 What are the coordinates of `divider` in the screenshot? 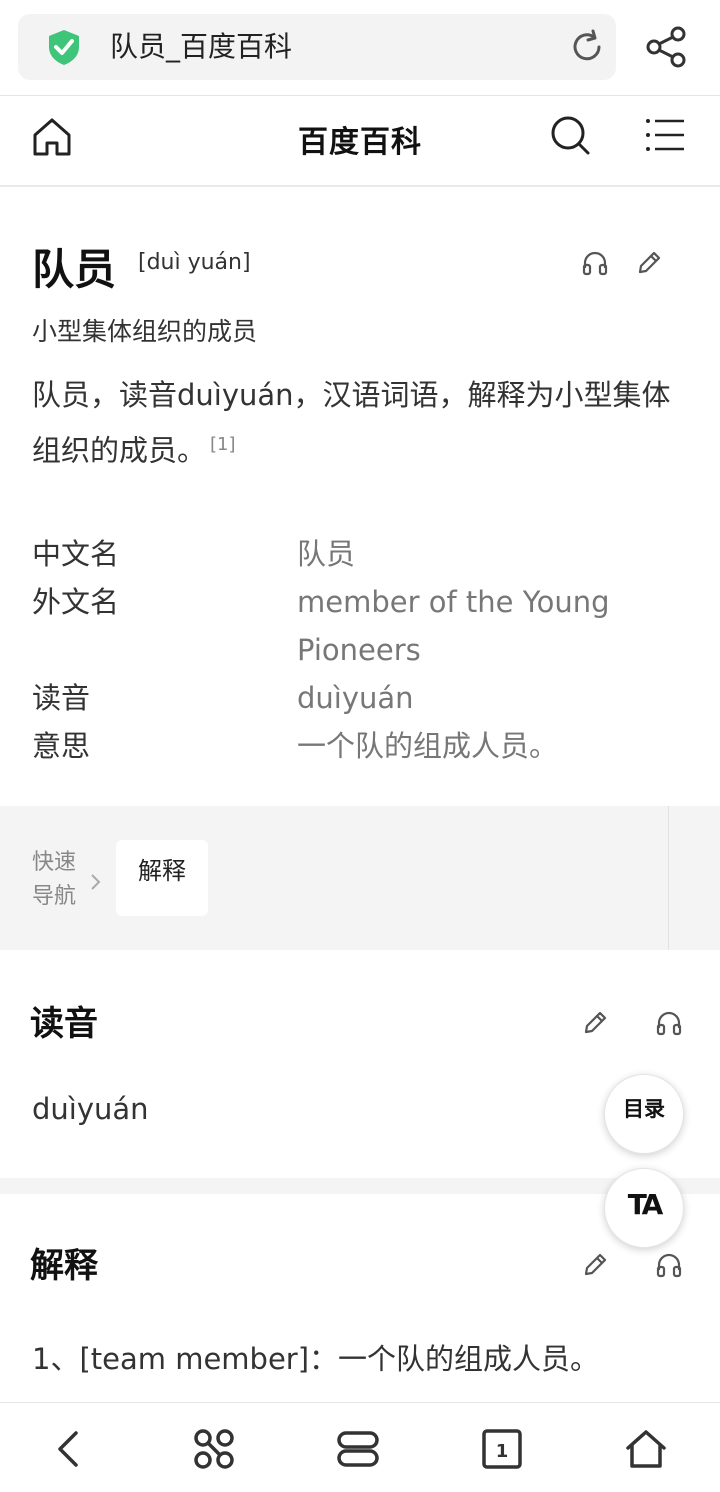 It's located at (668, 878).